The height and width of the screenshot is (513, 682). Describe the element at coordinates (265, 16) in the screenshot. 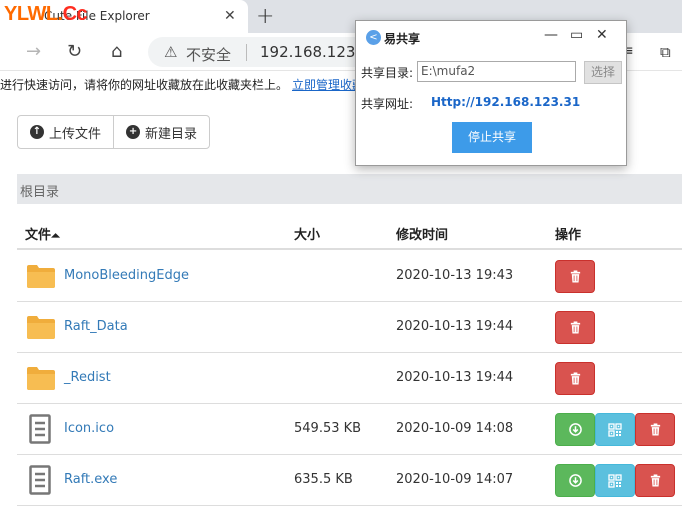

I see `new-tab-button: +` at that location.